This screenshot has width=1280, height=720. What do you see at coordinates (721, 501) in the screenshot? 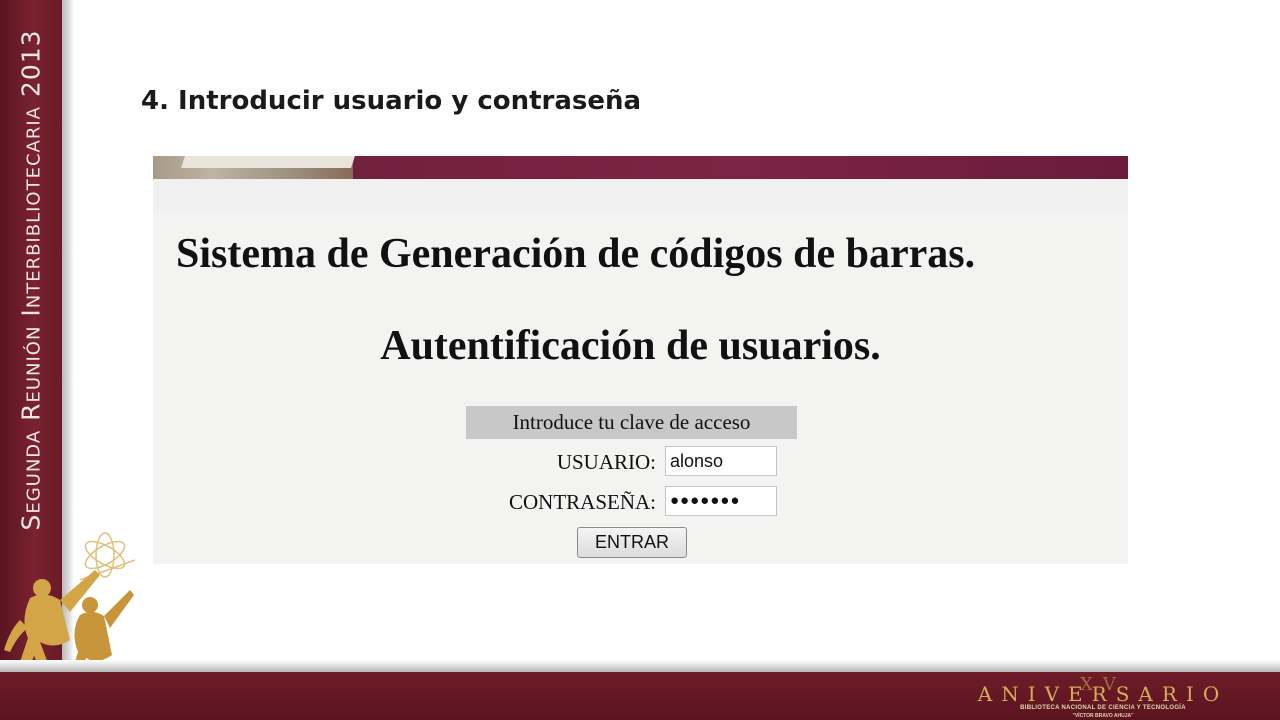
I see `password-input: ●●●●●●●` at bounding box center [721, 501].